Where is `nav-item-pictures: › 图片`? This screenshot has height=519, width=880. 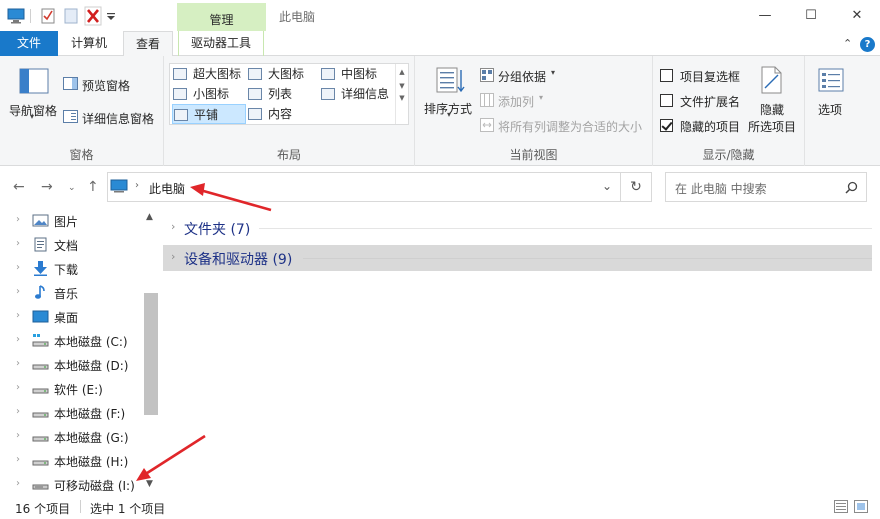 nav-item-pictures: › 图片 is located at coordinates (71, 221).